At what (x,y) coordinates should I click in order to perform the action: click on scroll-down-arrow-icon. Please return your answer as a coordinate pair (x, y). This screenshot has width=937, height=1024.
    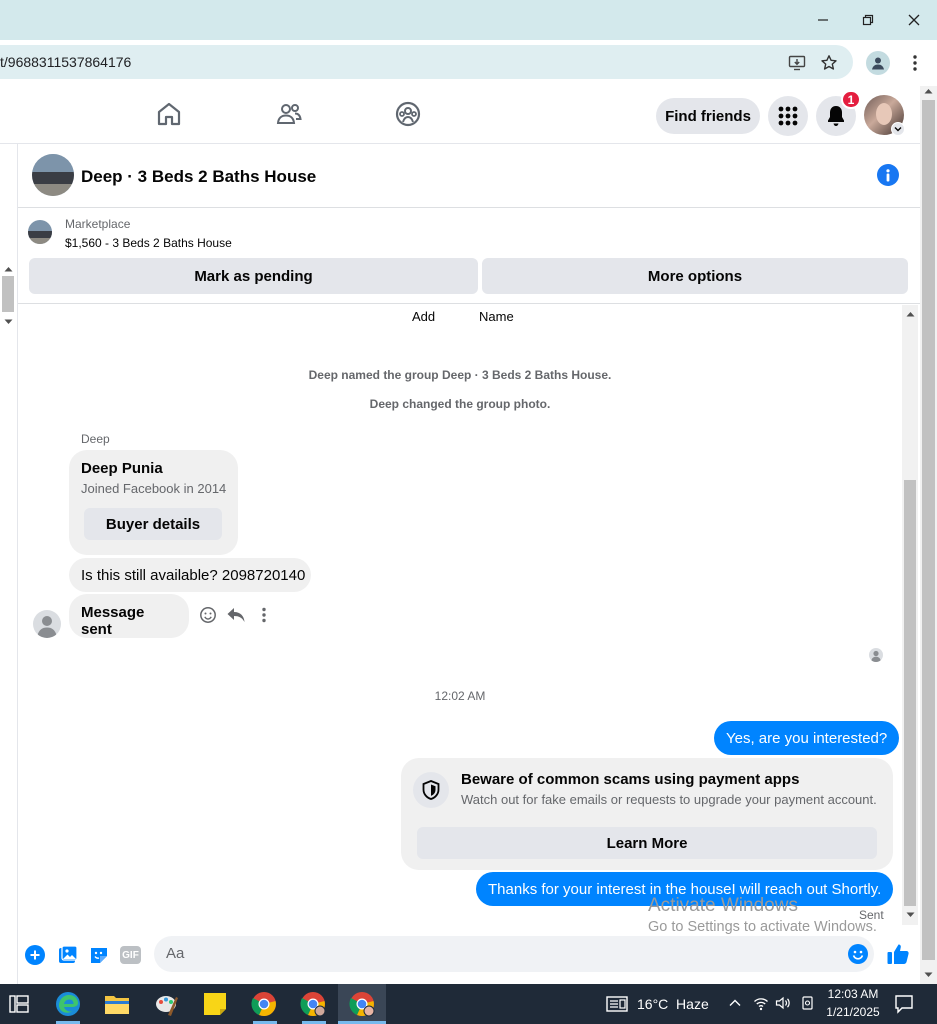
    Looking at the image, I should click on (928, 975).